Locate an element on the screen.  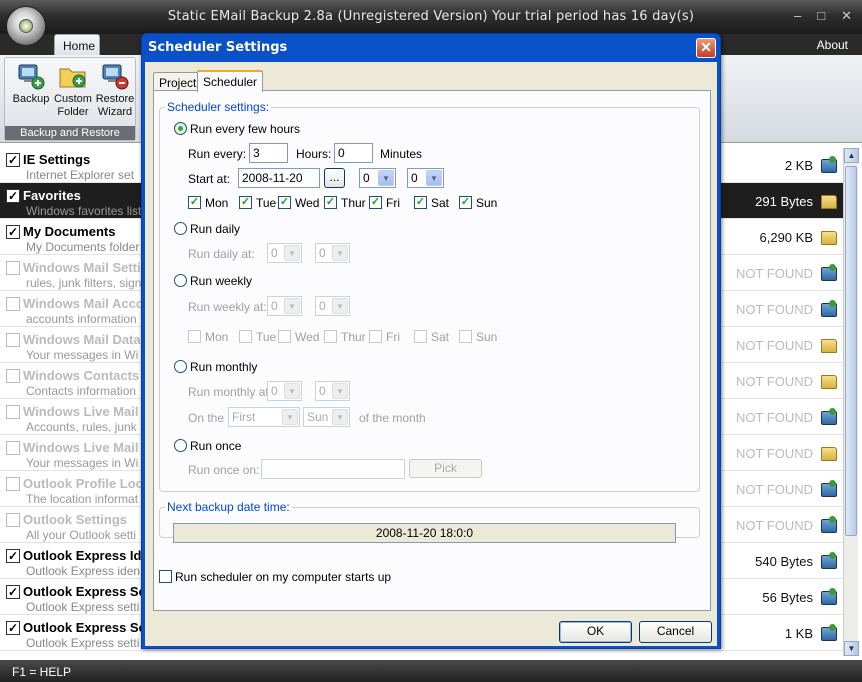
item-name: Outlook Express Ide is located at coordinates (86, 555).